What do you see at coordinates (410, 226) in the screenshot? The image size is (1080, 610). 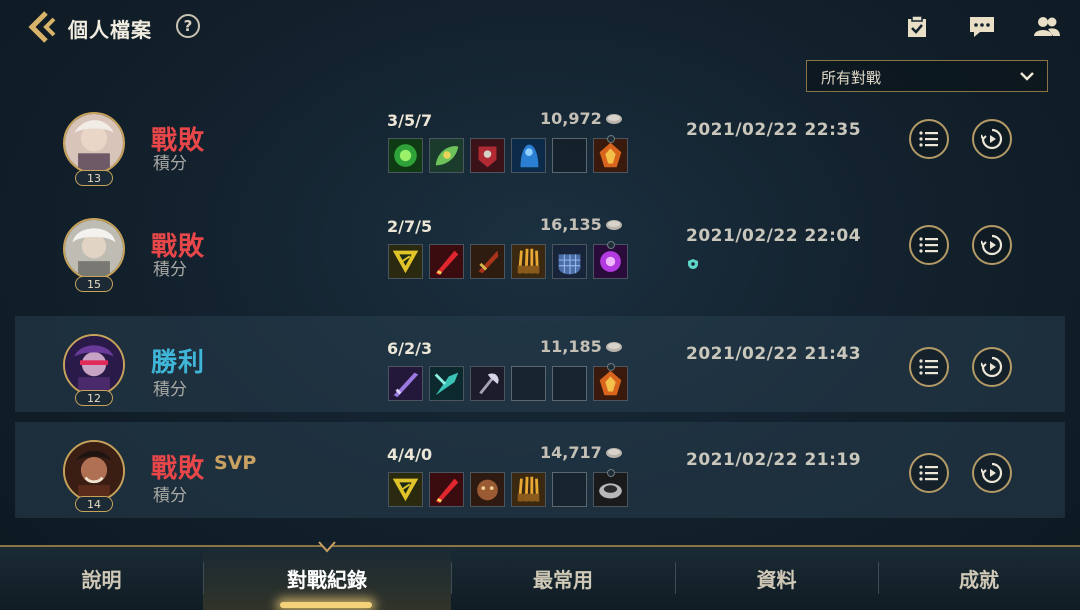 I see `kda-score: 2/7/5` at bounding box center [410, 226].